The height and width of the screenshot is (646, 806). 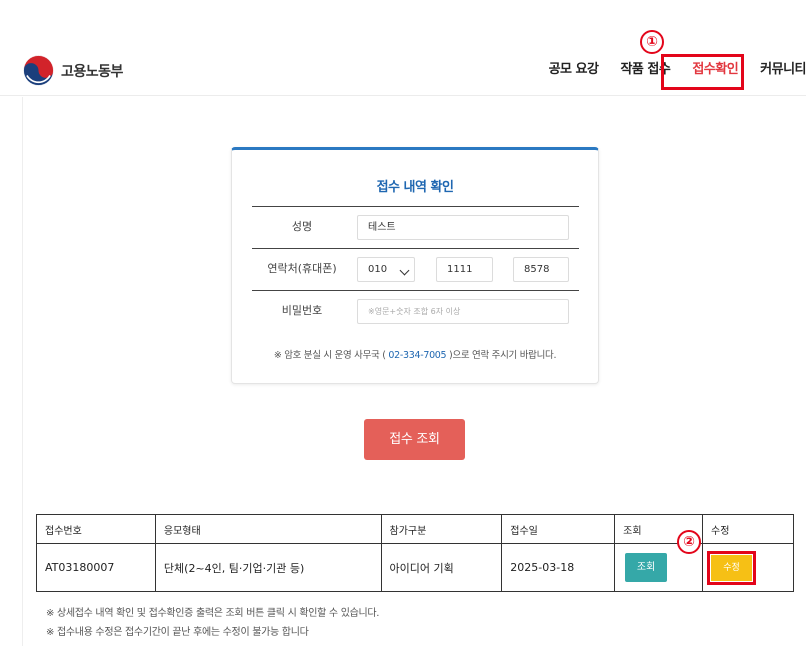 I want to click on search-submission-button: 접수 조회, so click(x=414, y=439).